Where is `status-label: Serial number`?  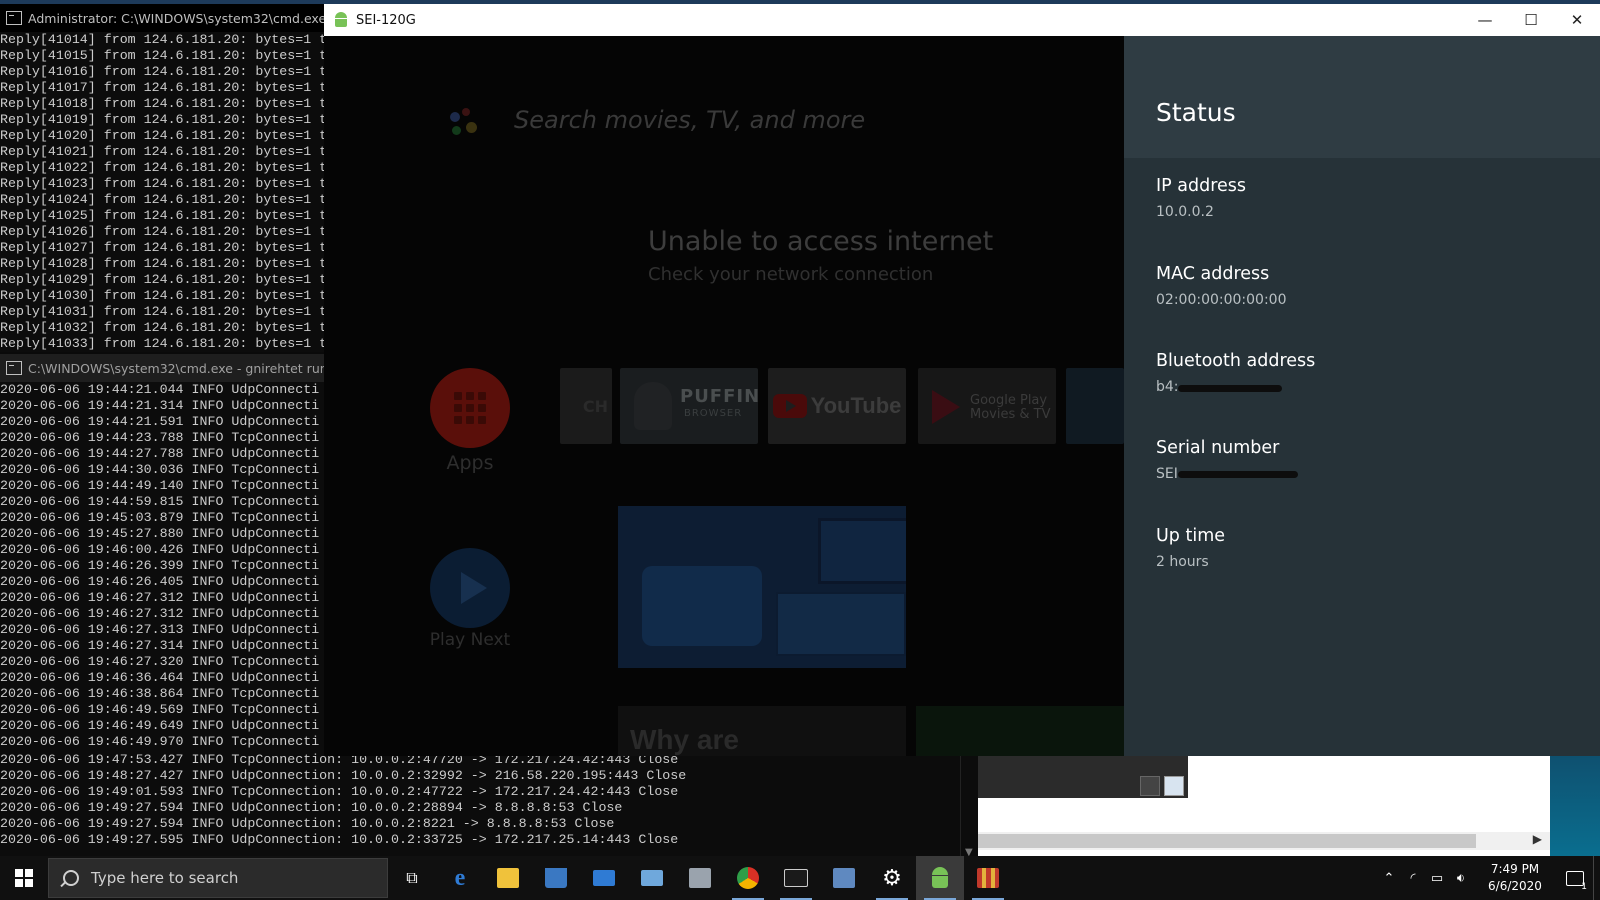
status-label: Serial number is located at coordinates (1218, 448).